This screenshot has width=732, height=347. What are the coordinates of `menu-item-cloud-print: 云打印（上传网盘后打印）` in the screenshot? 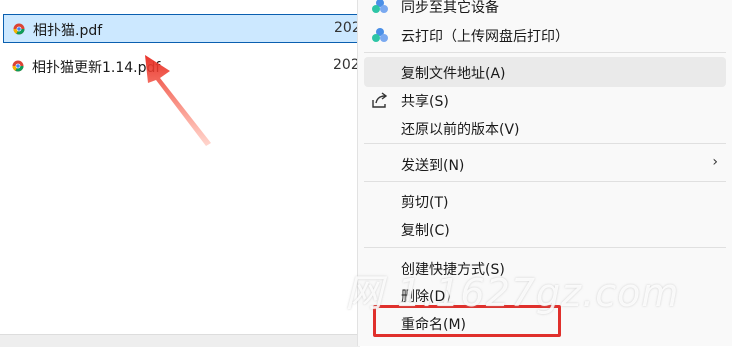 It's located at (545, 35).